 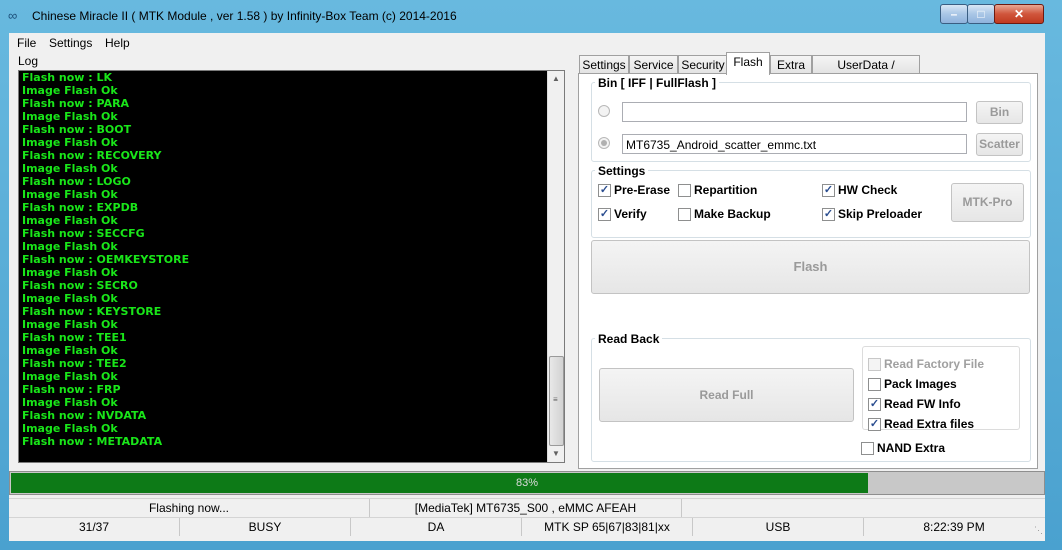 What do you see at coordinates (1038, 530) in the screenshot?
I see `resize-grip-icon: ⋱` at bounding box center [1038, 530].